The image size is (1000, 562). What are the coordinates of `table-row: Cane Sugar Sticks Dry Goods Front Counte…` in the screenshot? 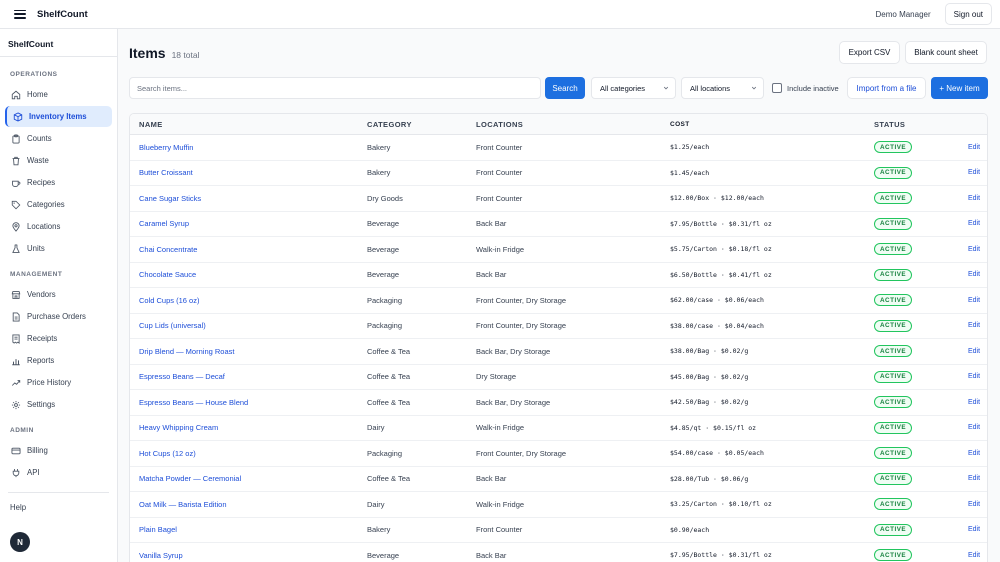 It's located at (558, 199).